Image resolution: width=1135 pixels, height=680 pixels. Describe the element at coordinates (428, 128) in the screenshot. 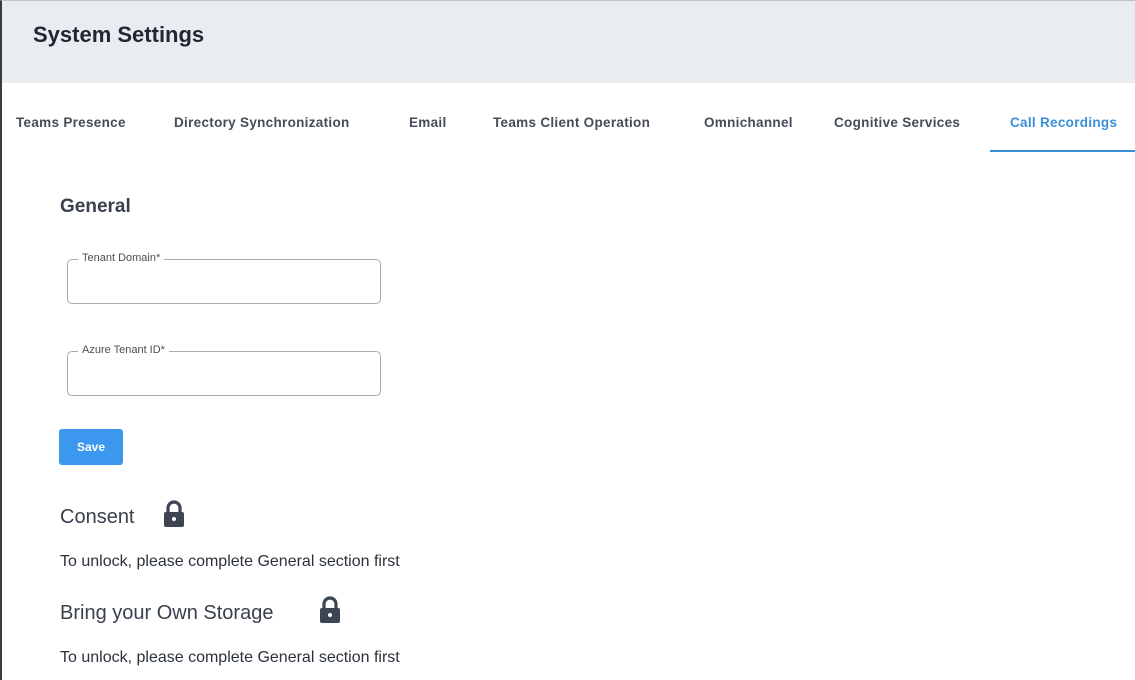

I see `tab-email: Email` at that location.